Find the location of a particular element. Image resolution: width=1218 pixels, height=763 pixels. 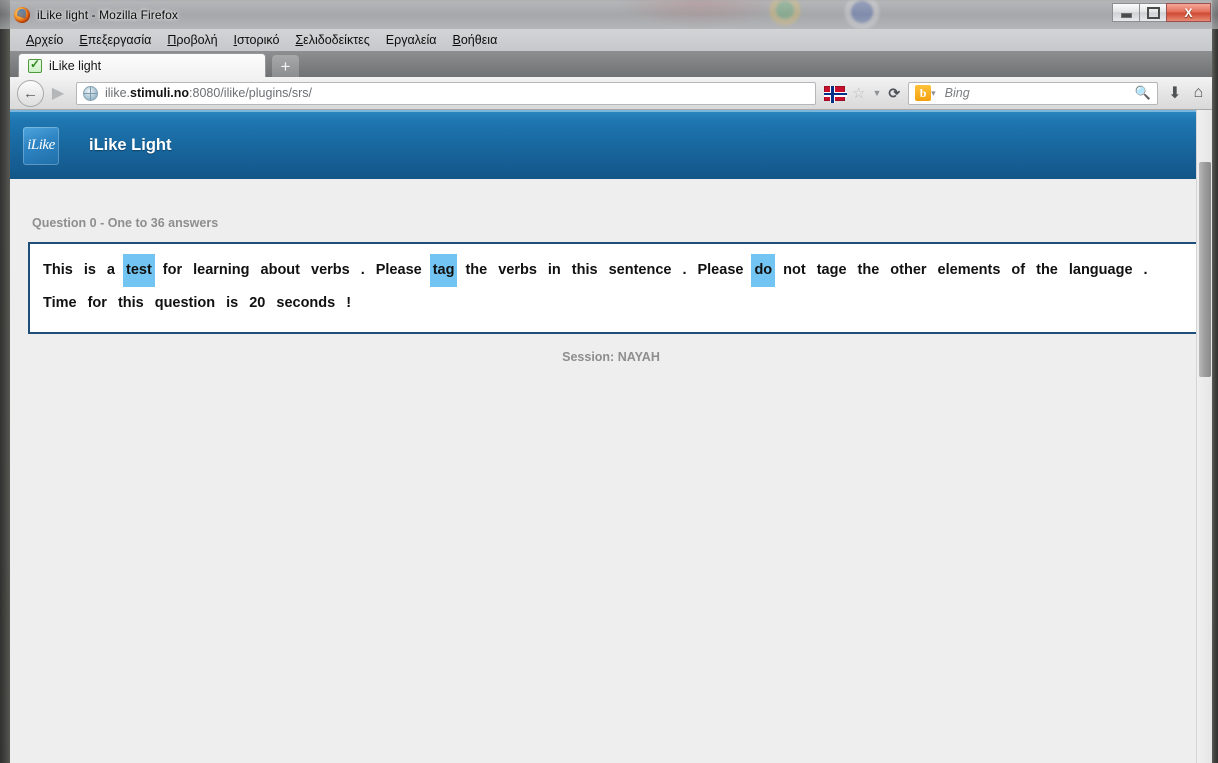

sentence-token: ! is located at coordinates (348, 303).